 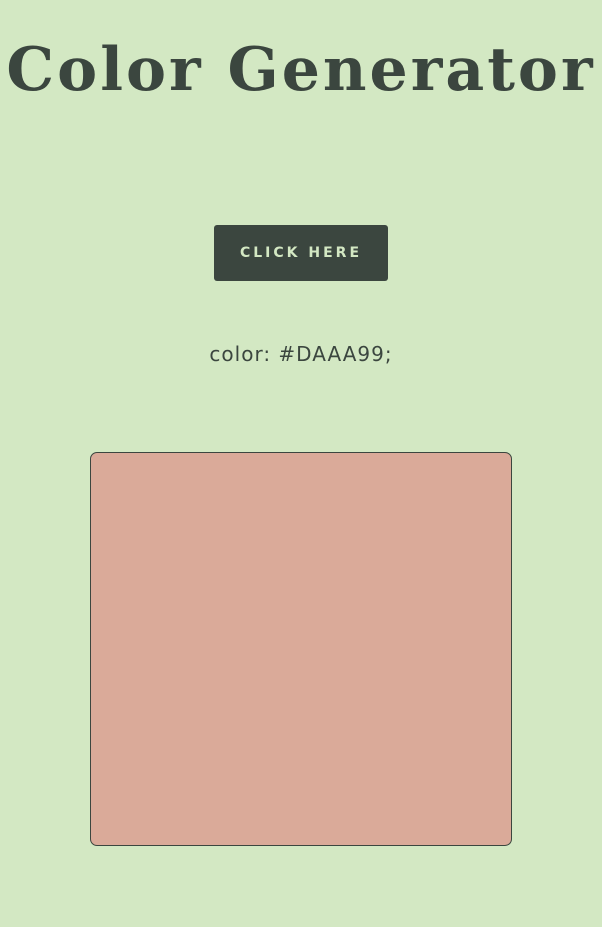 What do you see at coordinates (301, 253) in the screenshot?
I see `generate-color-button: CLICK HERE` at bounding box center [301, 253].